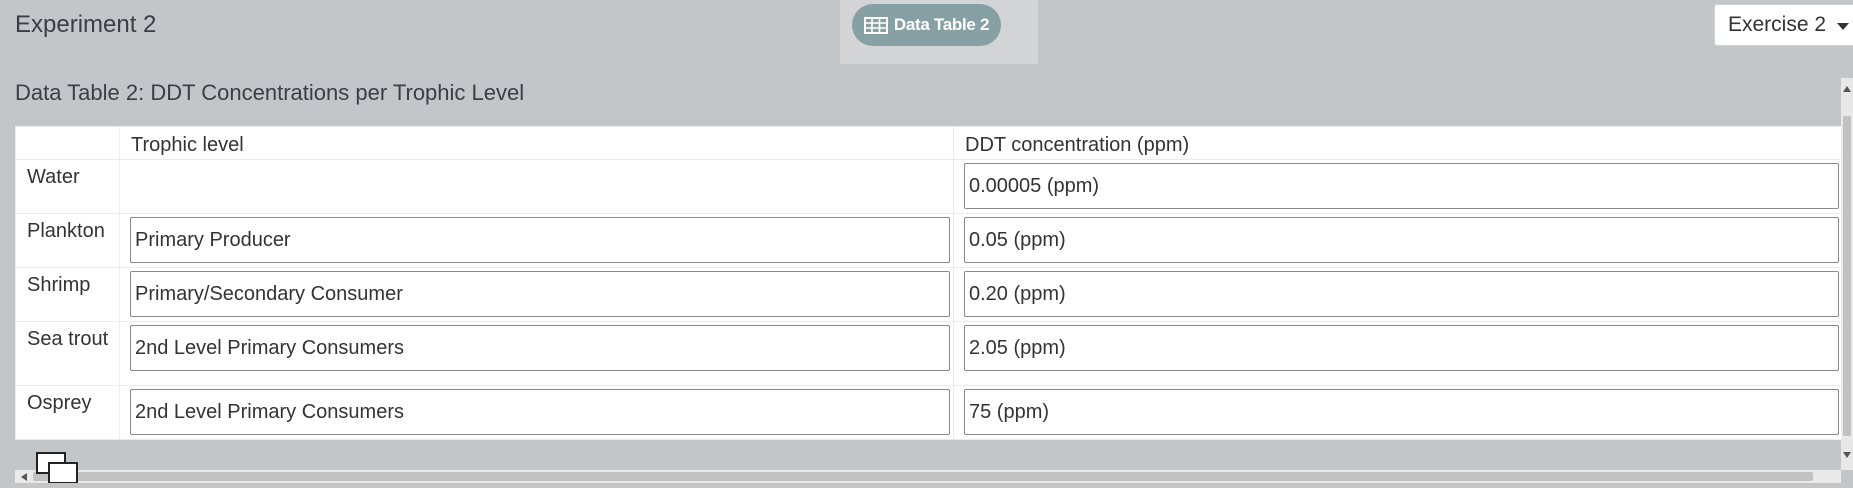  Describe the element at coordinates (1401, 348) in the screenshot. I see `ddt-input-sea-trout` at that location.